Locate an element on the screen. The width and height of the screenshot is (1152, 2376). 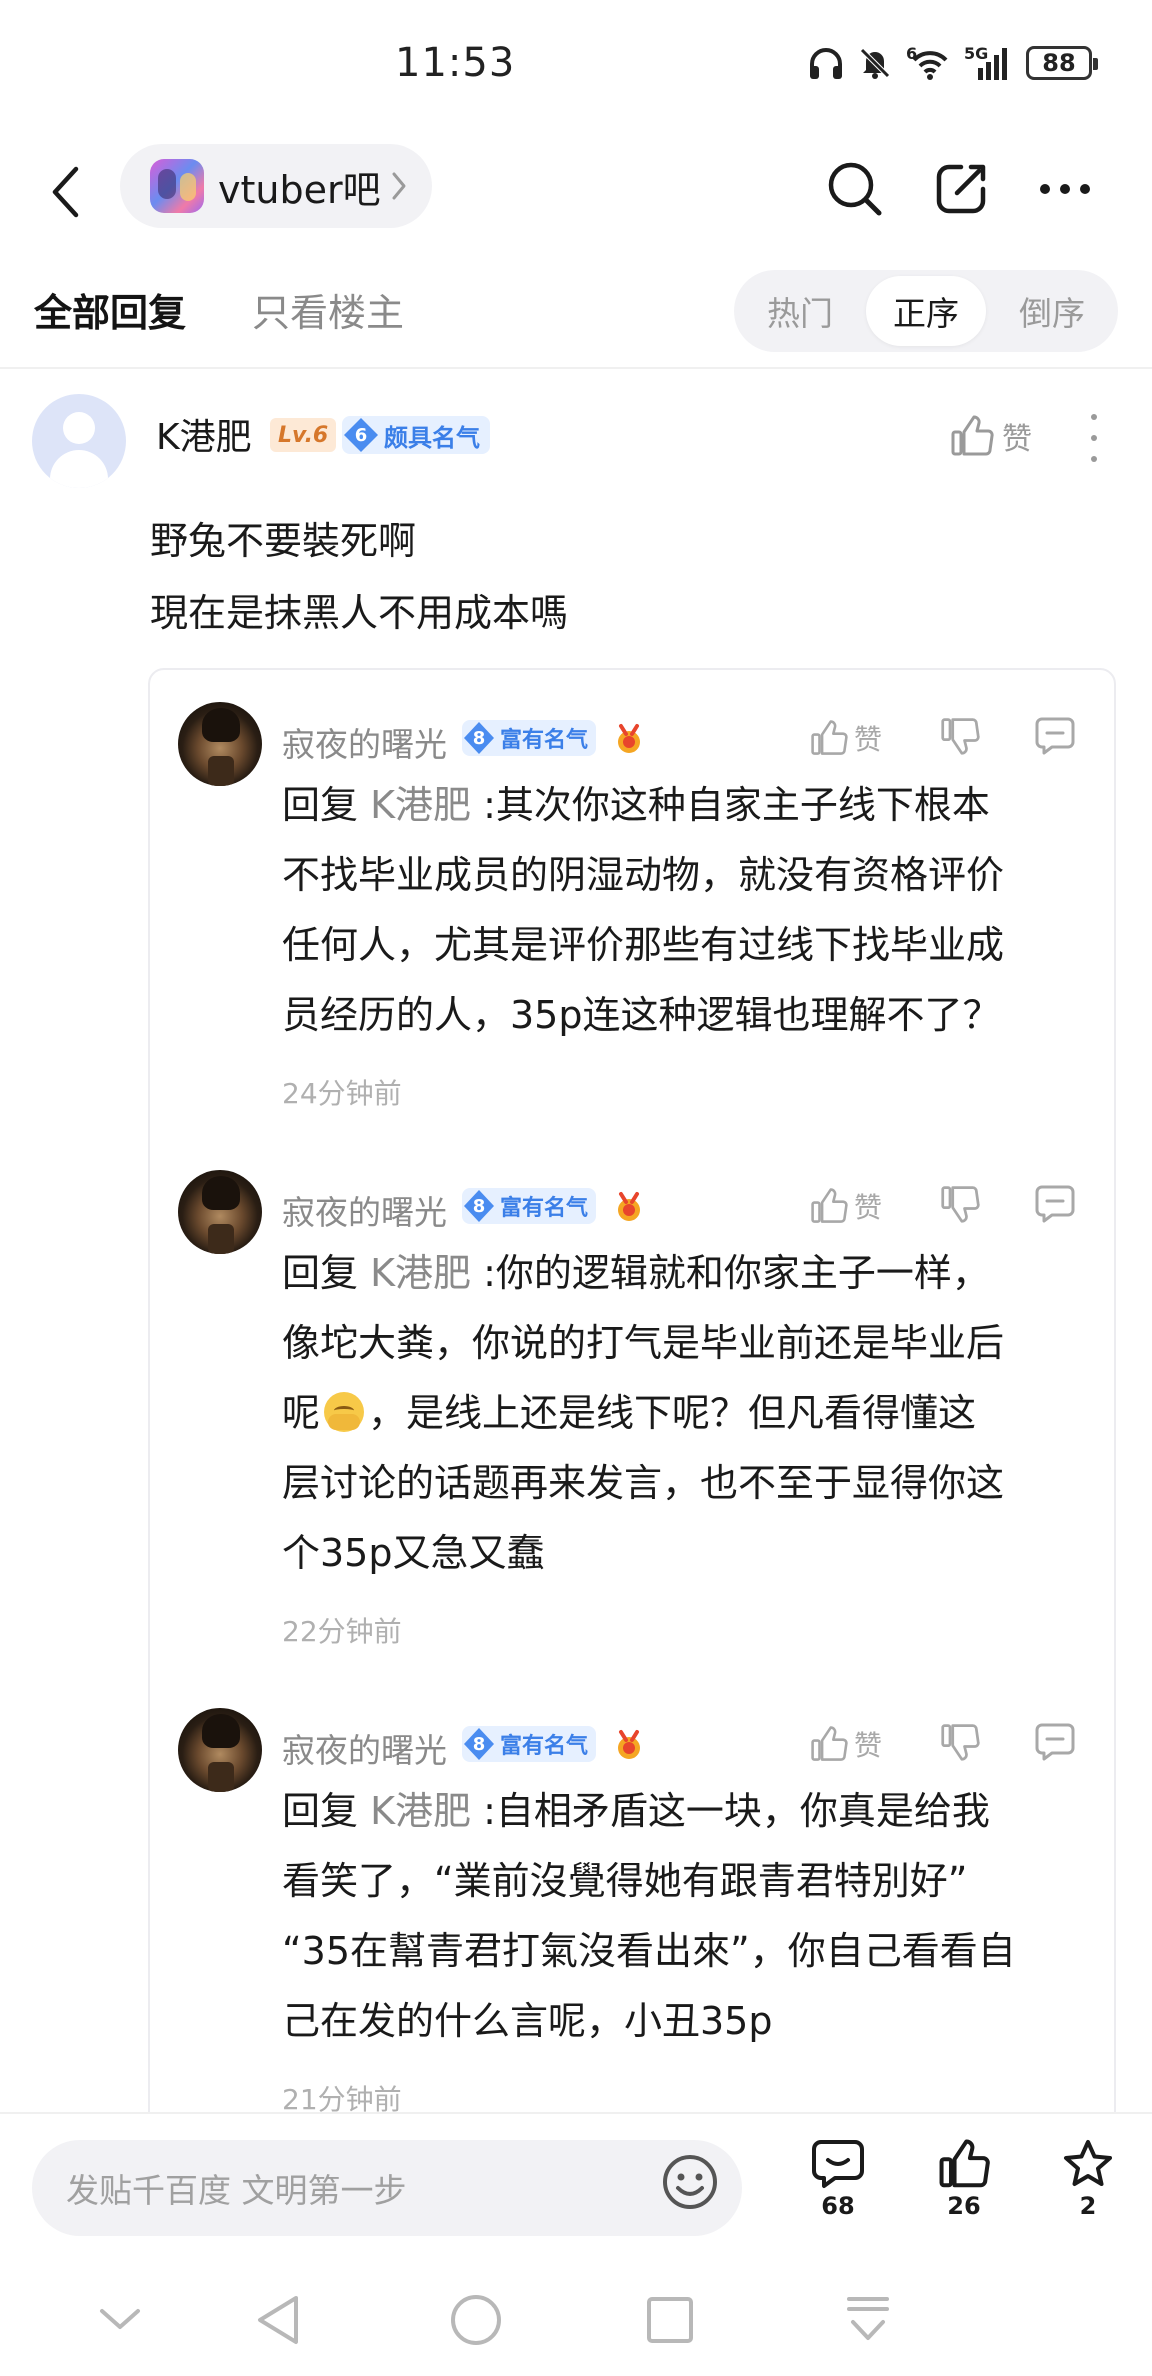
reply-line: 层讨论的话题再来发言，也不至于显得你这 is located at coordinates (643, 1483).